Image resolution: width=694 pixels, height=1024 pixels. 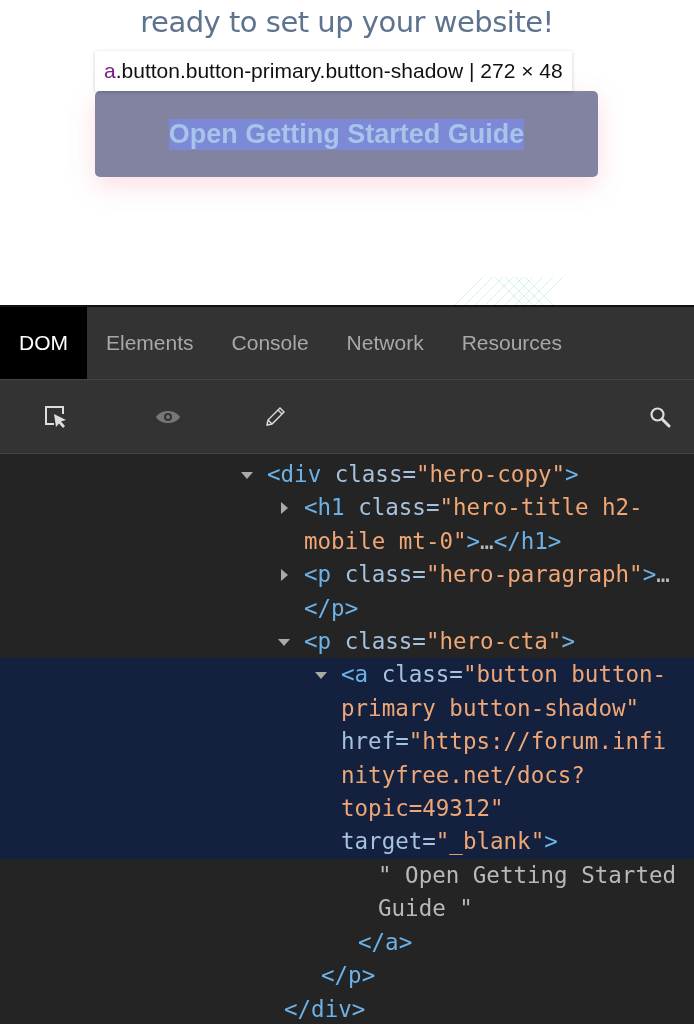 What do you see at coordinates (333, 71) in the screenshot?
I see `element-tooltip: a.button.button-primary.button-shadow | 272 × 48` at bounding box center [333, 71].